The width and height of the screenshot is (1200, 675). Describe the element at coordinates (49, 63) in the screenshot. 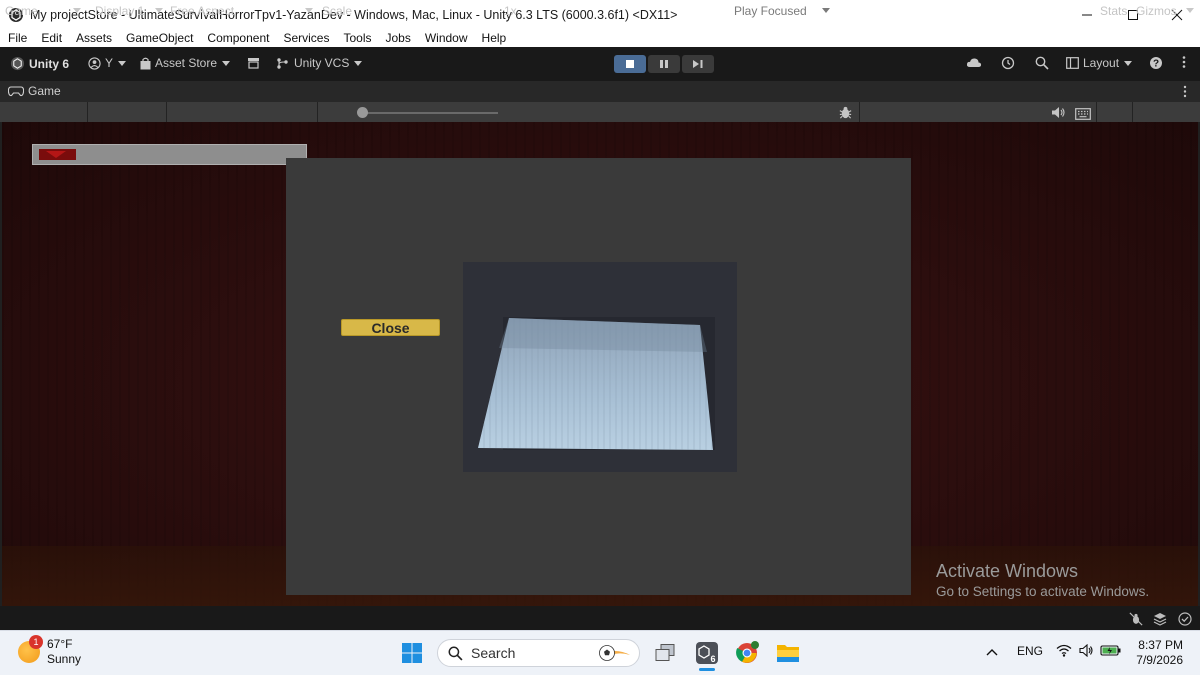

I see `unity-version-label: Unity 6` at that location.